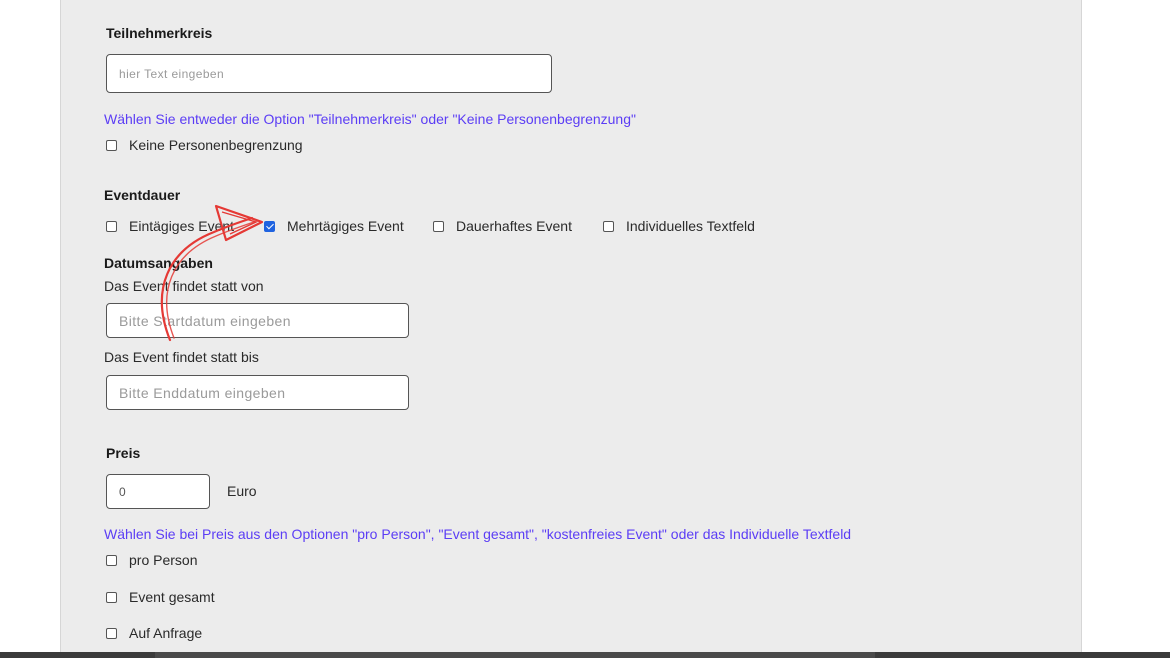 The image size is (1170, 658). I want to click on duration-option-multi-day: Mehrtägiges Event, so click(334, 226).